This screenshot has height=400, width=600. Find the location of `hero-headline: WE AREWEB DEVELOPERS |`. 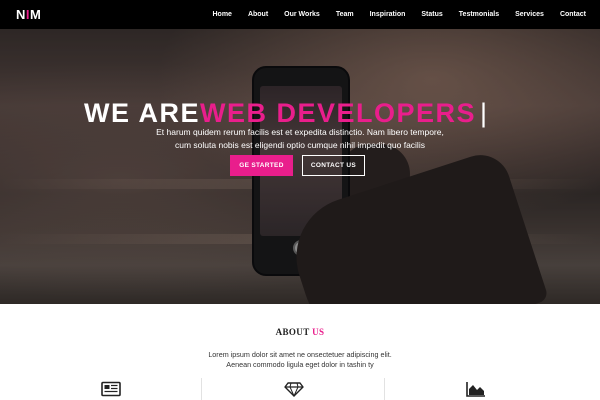

hero-headline: WE AREWEB DEVELOPERS | is located at coordinates (286, 113).